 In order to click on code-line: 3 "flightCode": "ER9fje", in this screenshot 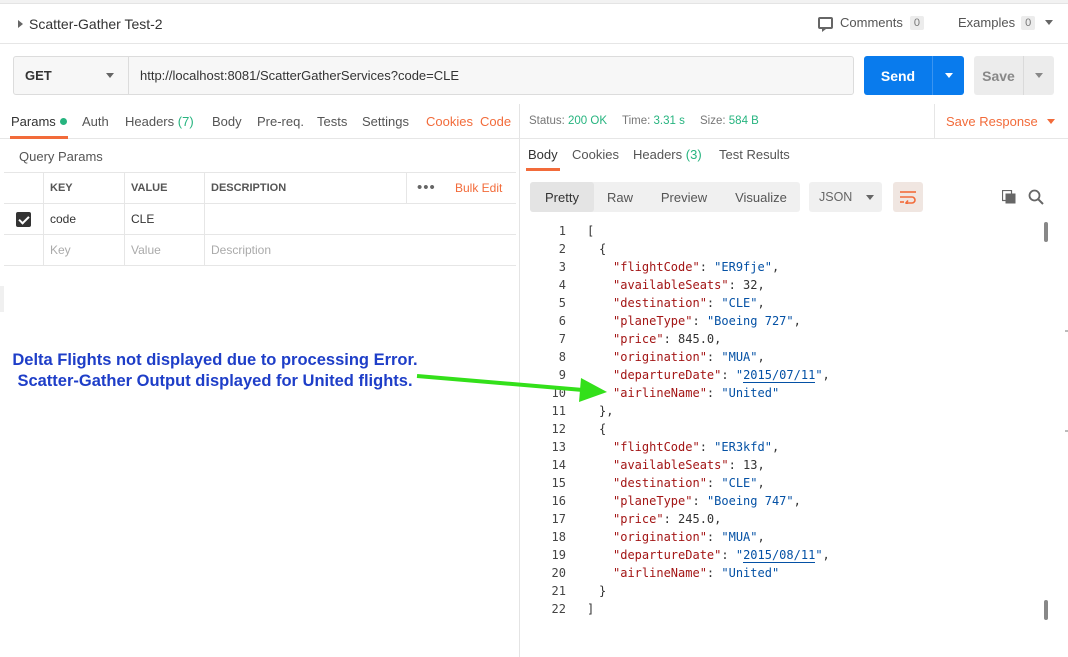, I will do `click(780, 267)`.